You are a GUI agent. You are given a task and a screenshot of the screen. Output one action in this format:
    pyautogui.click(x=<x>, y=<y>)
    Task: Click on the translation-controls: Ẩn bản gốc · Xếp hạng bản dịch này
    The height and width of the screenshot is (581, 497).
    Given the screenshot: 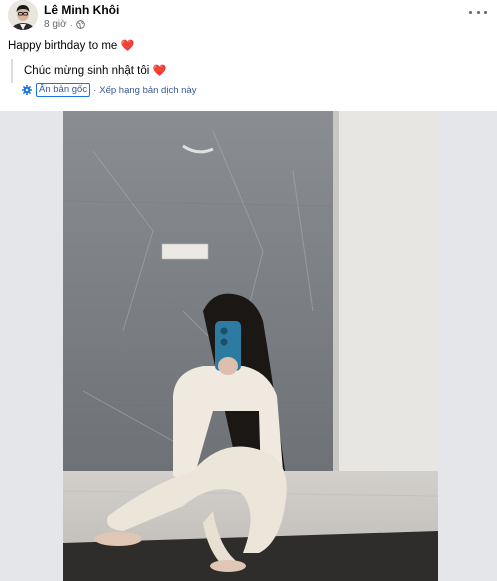 What is the action you would take?
    pyautogui.click(x=109, y=90)
    